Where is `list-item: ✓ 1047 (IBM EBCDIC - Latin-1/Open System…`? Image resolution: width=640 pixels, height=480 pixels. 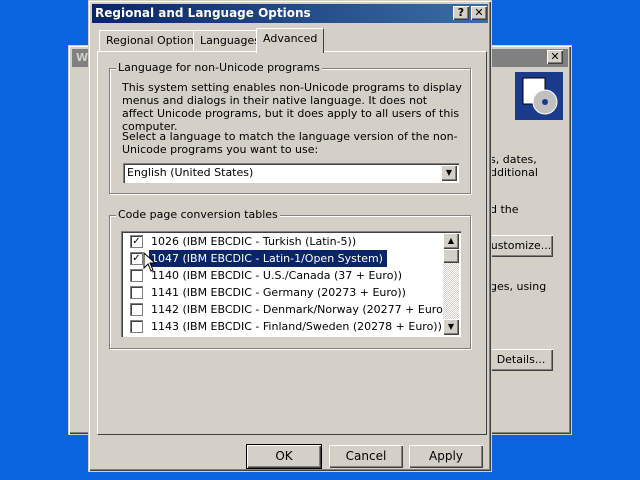 list-item: ✓ 1047 (IBM EBCDIC - Latin-1/Open System… is located at coordinates (279, 258).